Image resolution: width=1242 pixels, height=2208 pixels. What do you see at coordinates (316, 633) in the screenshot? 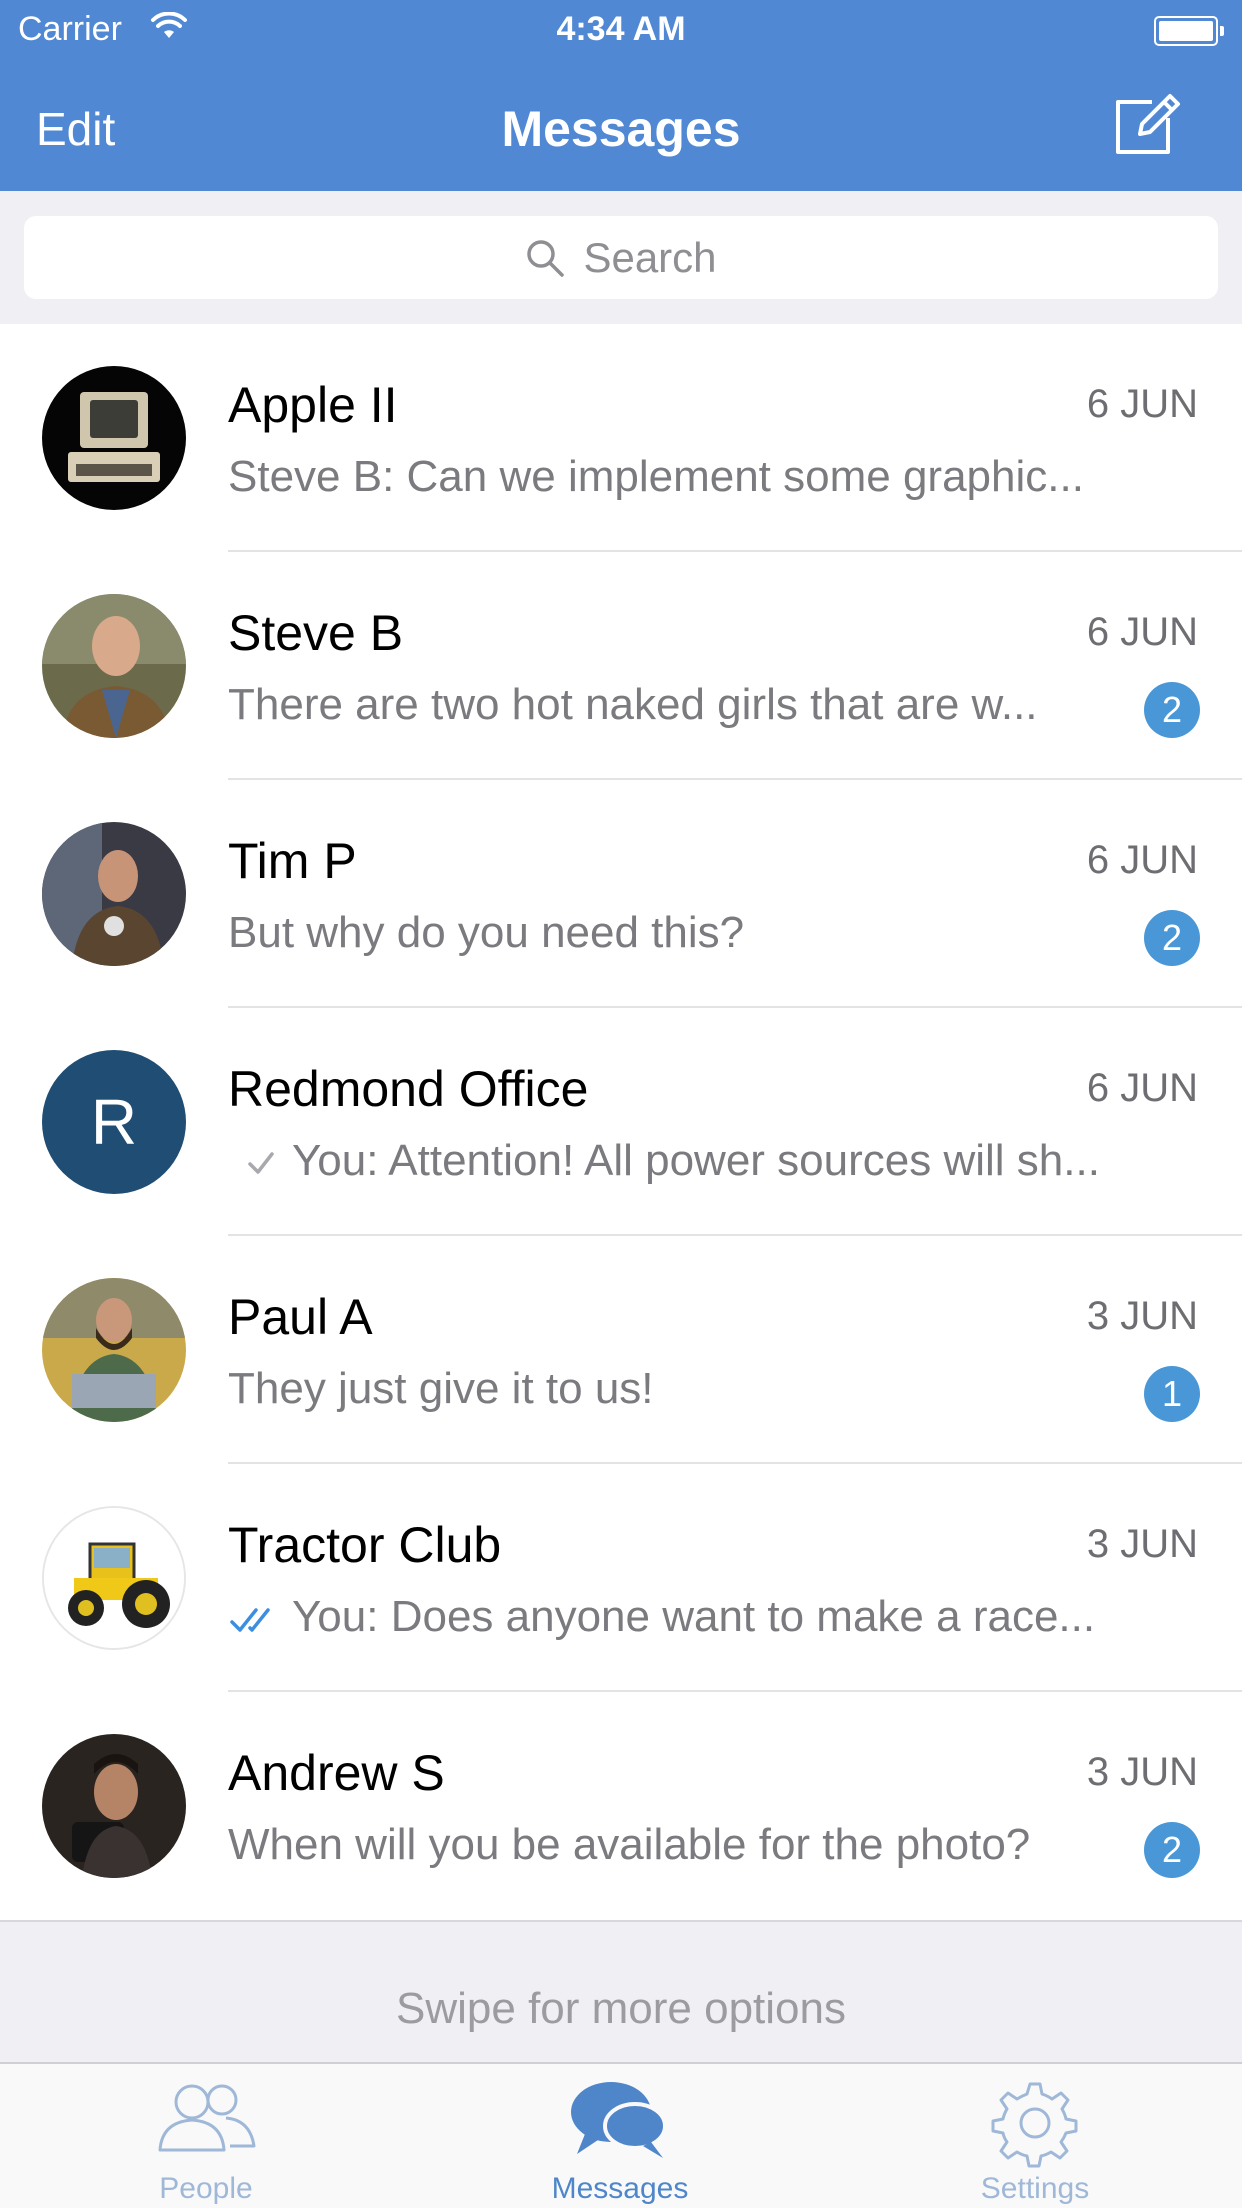
I see `chat-name: Steve B` at bounding box center [316, 633].